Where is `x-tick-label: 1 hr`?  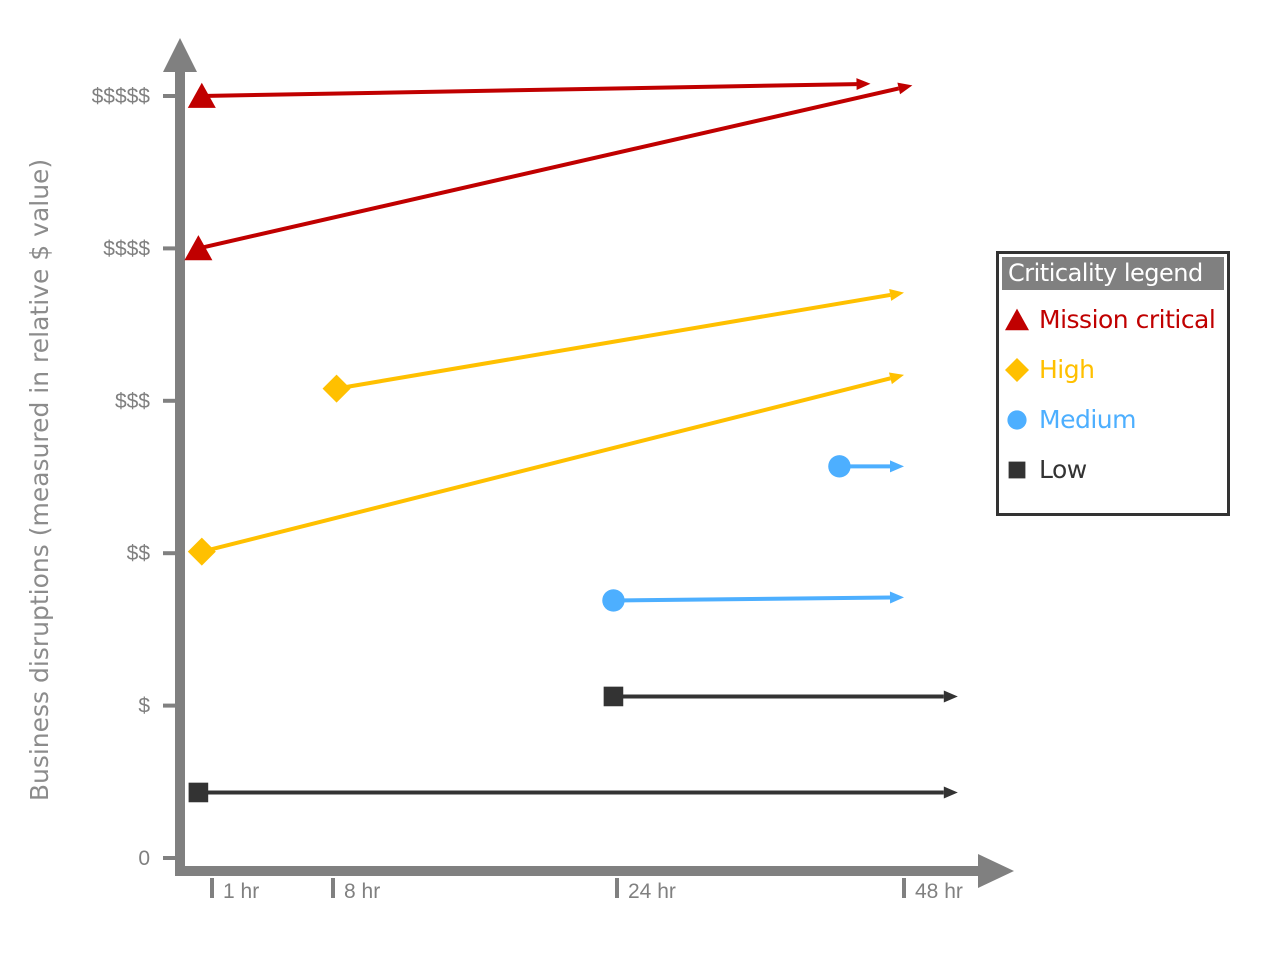
x-tick-label: 1 hr is located at coordinates (241, 891).